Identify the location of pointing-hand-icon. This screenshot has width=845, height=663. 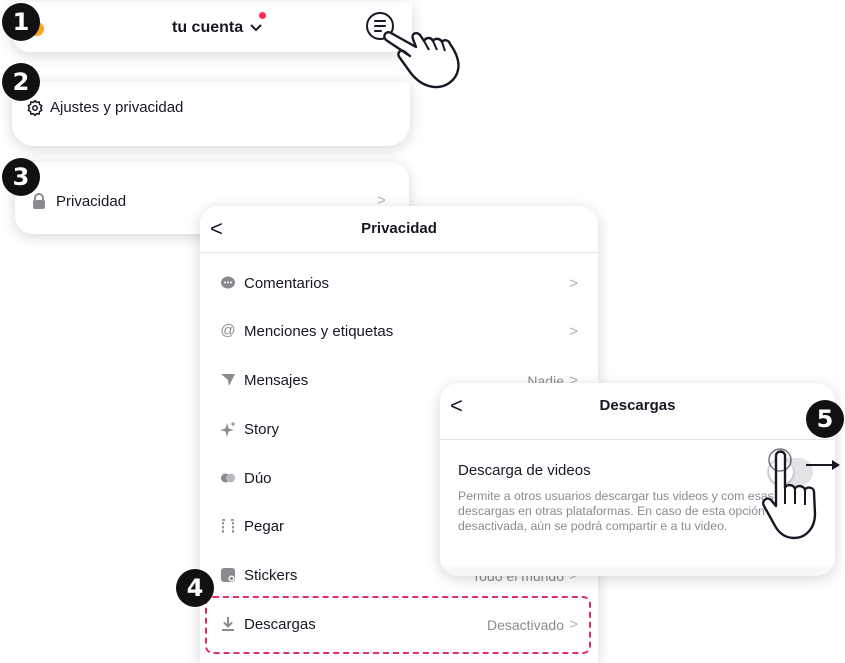
(421, 60).